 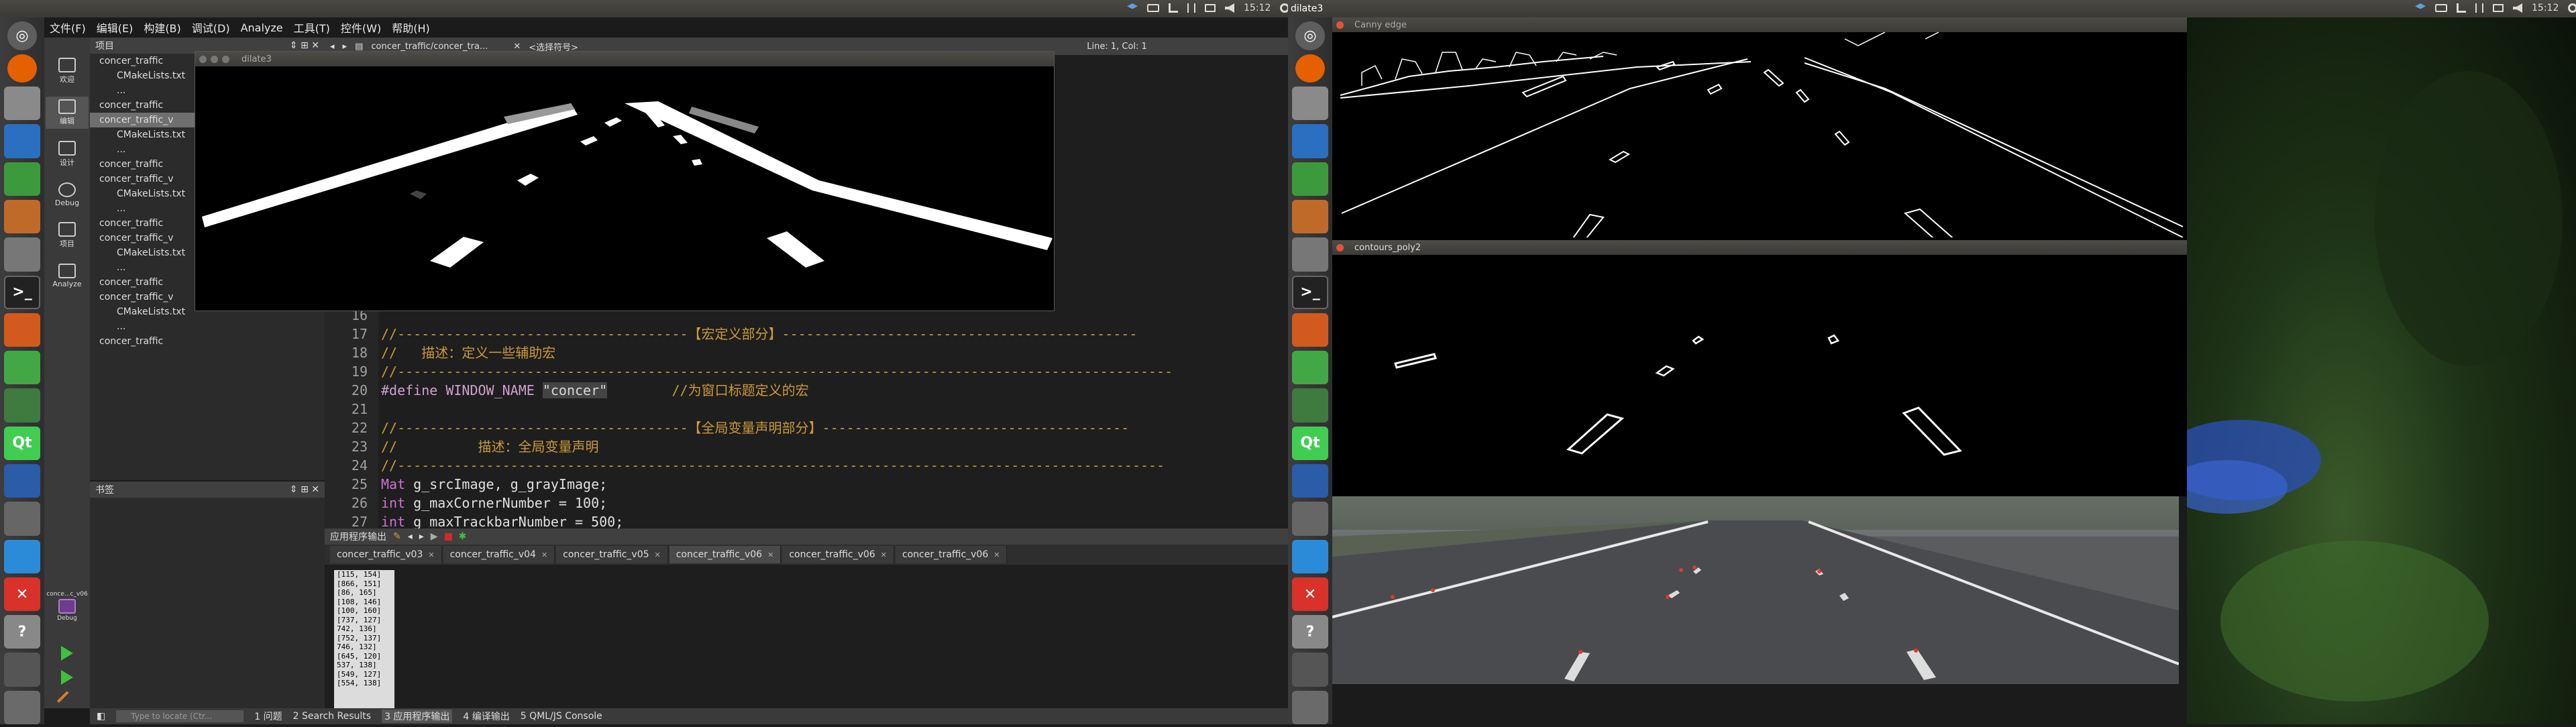 I want to click on mode-analyze: Analyze, so click(x=67, y=276).